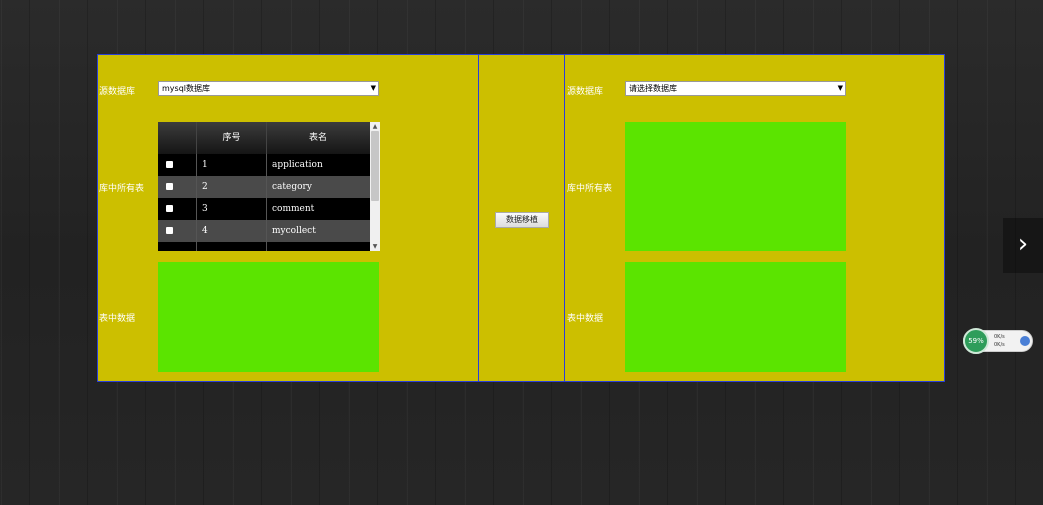 The width and height of the screenshot is (1043, 505). I want to click on upload-speed: 0K/s, so click(999, 337).